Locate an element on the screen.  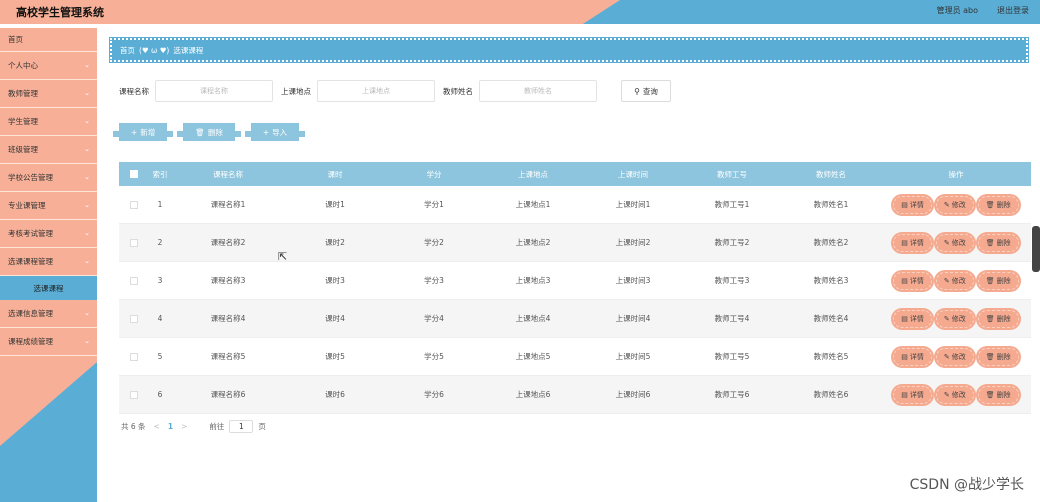
sidebar-item-label: 考核考试管理 is located at coordinates (30, 233).